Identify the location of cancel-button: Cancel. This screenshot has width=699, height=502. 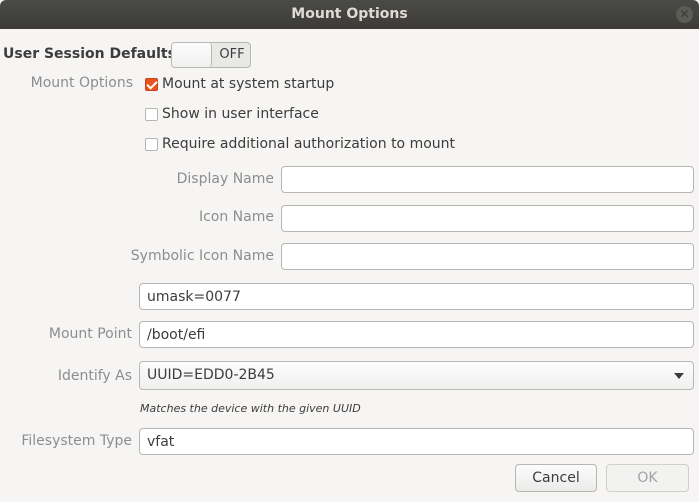
(556, 478).